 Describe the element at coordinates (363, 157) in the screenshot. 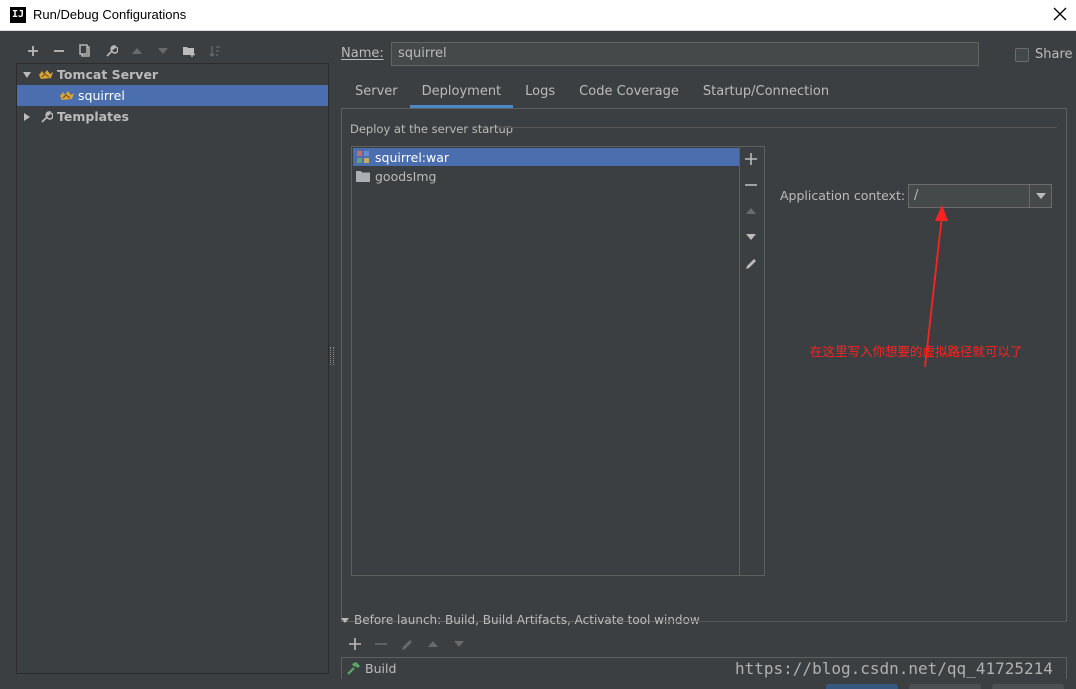

I see `war-artifact-icon` at that location.